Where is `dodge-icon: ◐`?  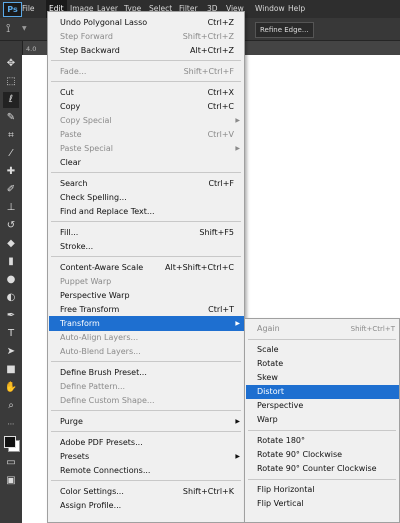 dodge-icon: ◐ is located at coordinates (11, 298).